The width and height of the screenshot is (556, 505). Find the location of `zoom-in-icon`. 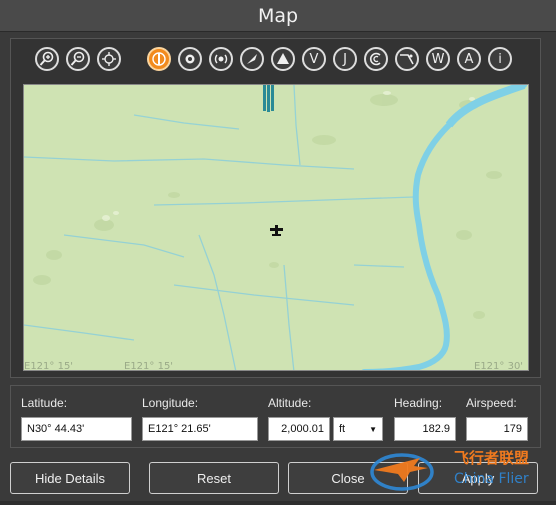

zoom-in-icon is located at coordinates (47, 59).